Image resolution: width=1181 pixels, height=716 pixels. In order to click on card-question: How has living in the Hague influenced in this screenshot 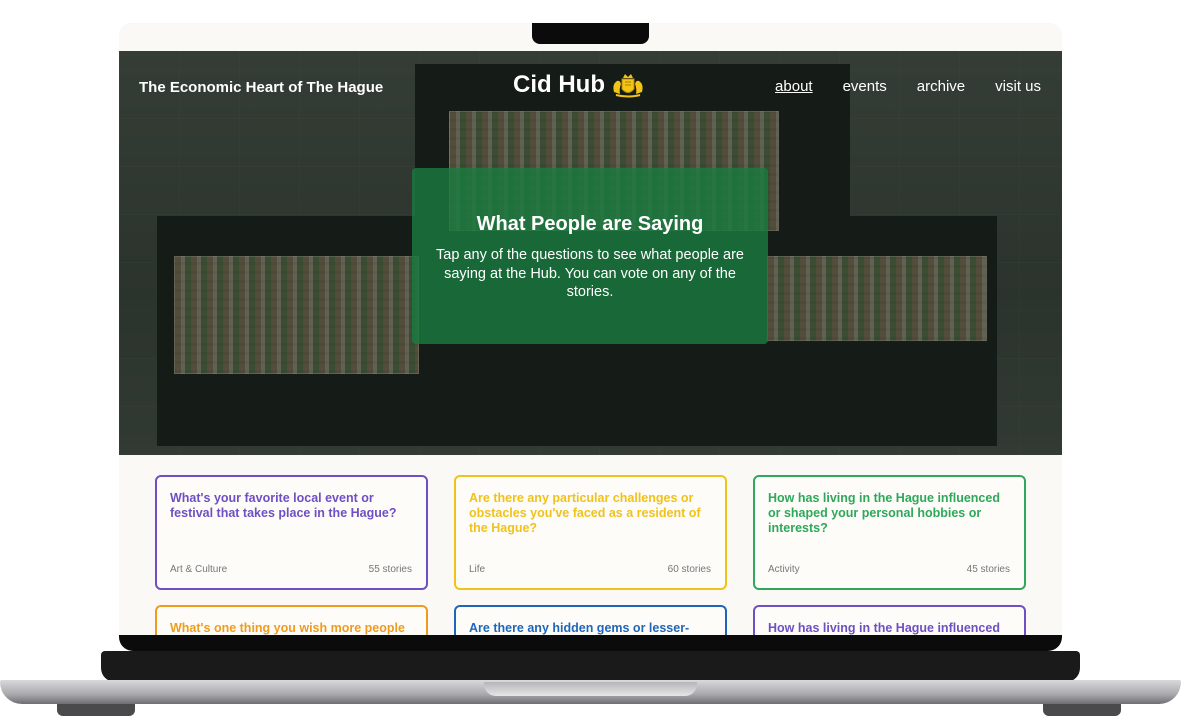, I will do `click(884, 628)`.